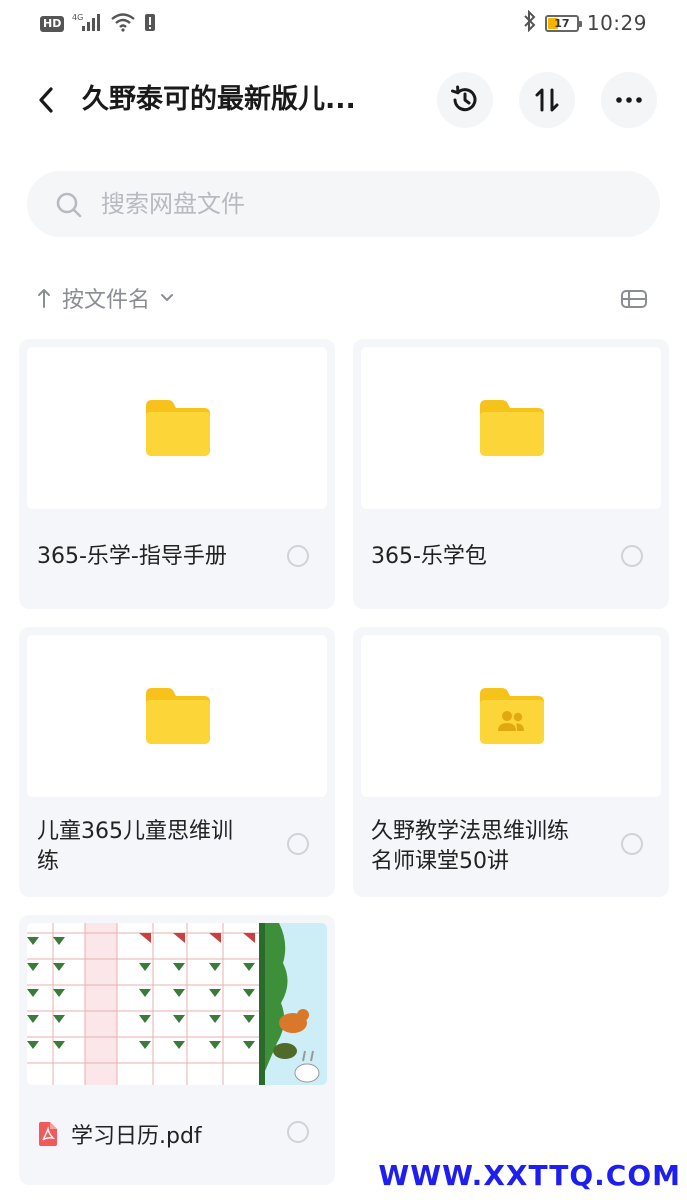 The width and height of the screenshot is (687, 1200). I want to click on wifi-icon, so click(123, 24).